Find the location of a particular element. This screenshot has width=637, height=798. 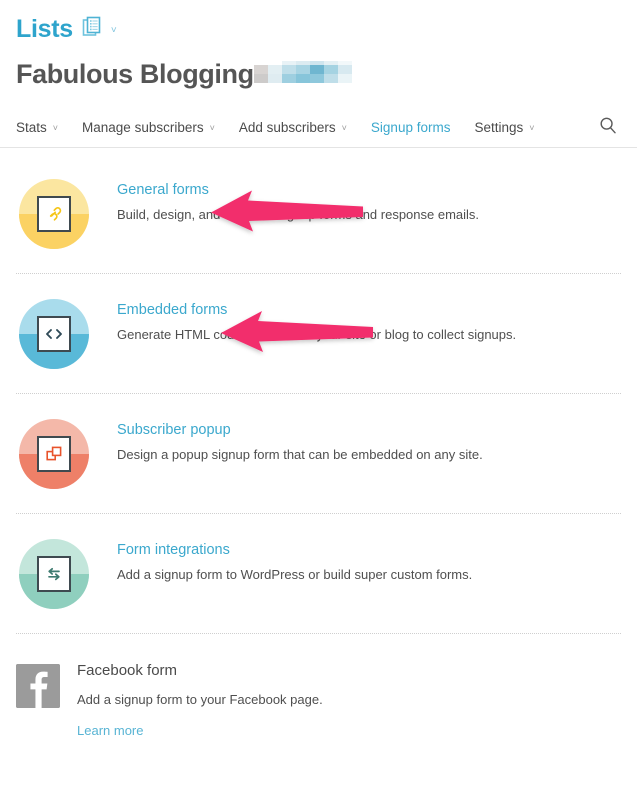

link-icon is located at coordinates (54, 214).